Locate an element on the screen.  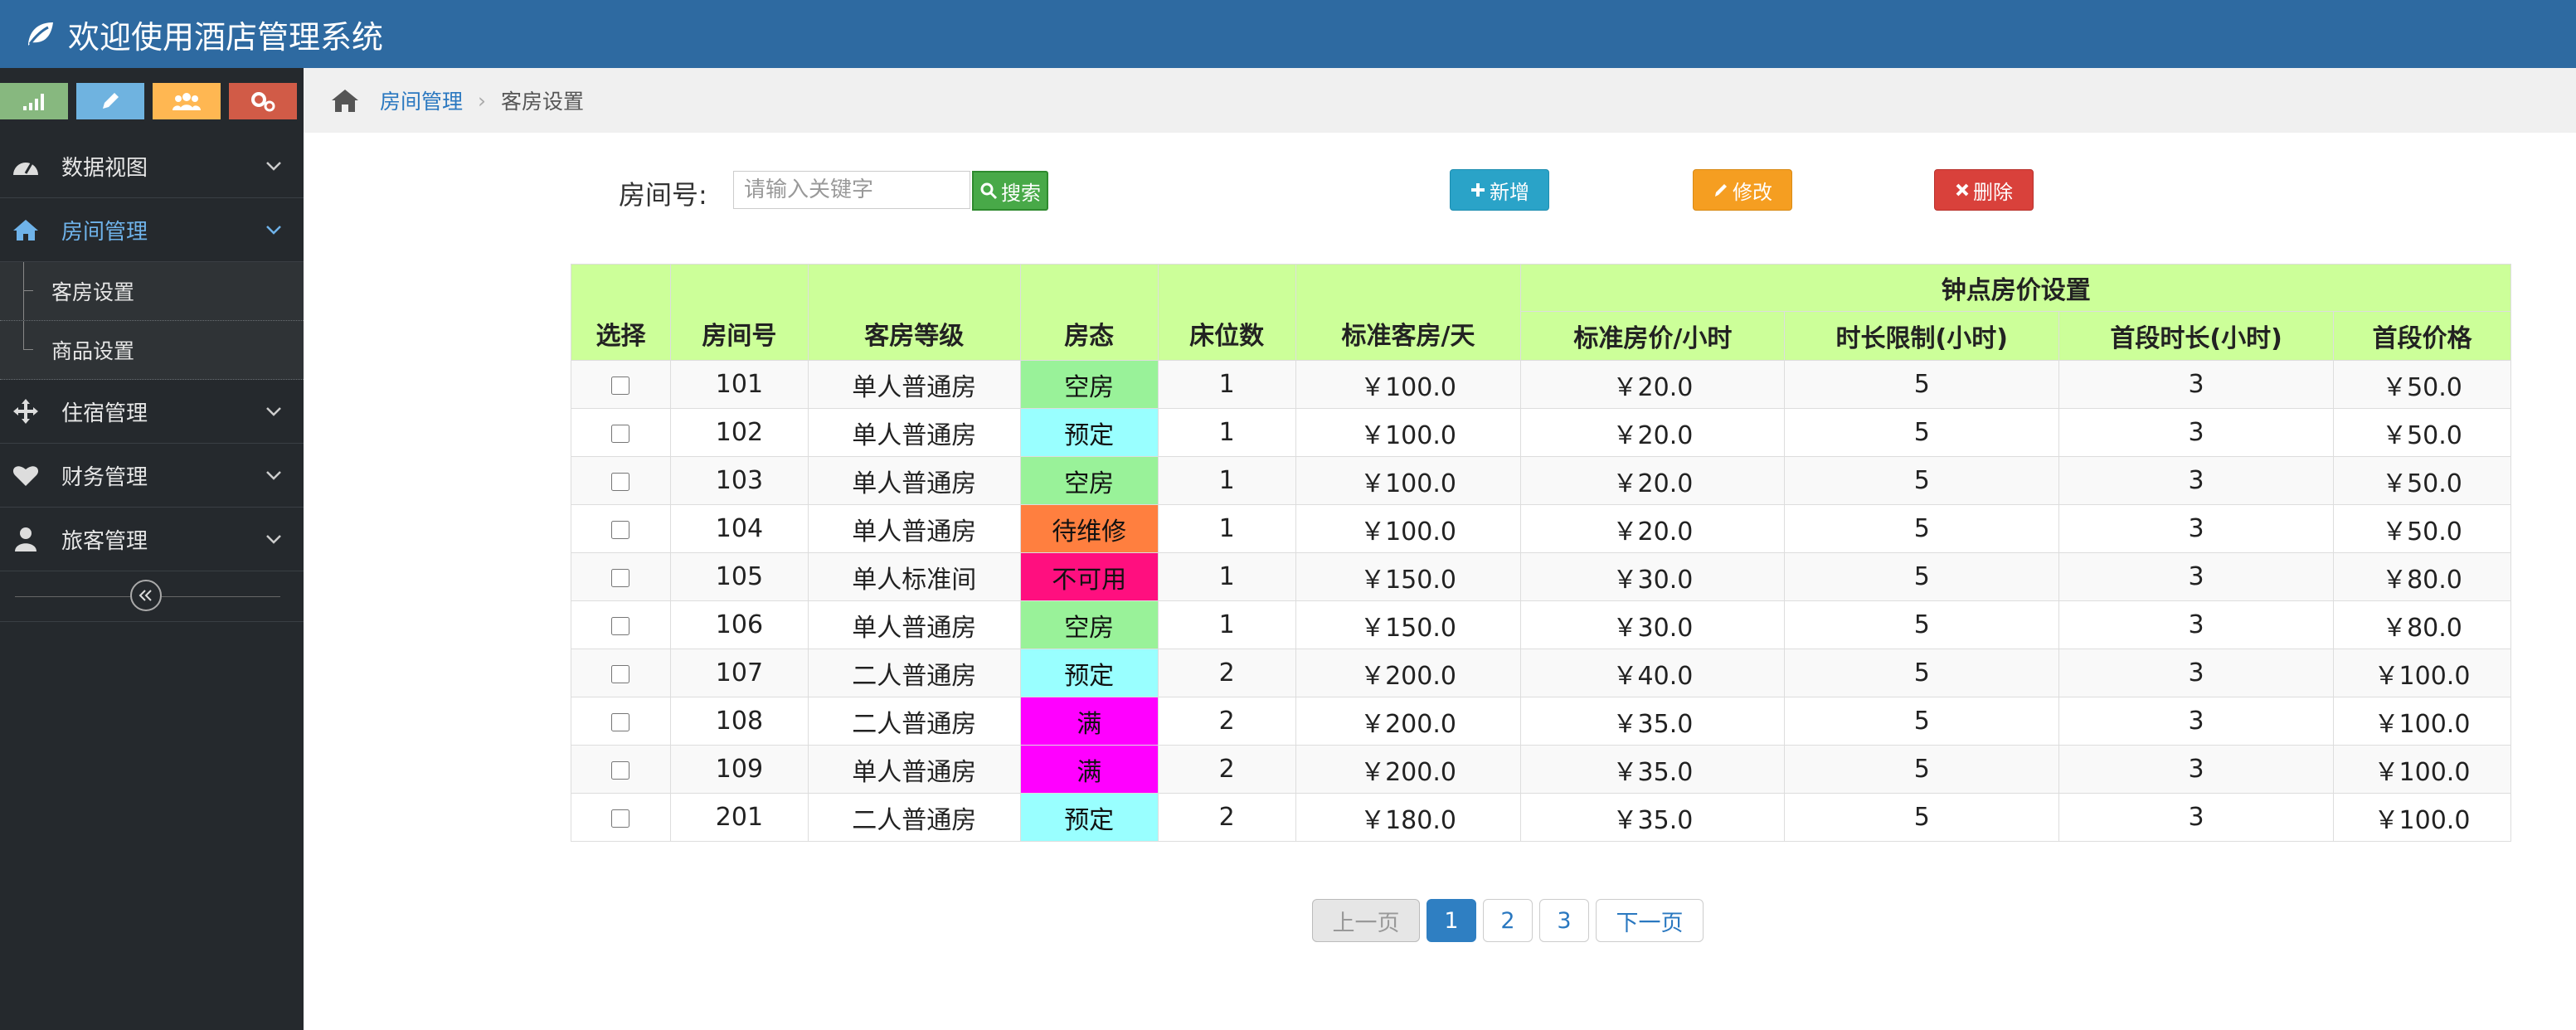
table-row: 101 单人普通房 空房 1 ￥100.0 ￥20.0 5 3 ￥50.0 is located at coordinates (1541, 384).